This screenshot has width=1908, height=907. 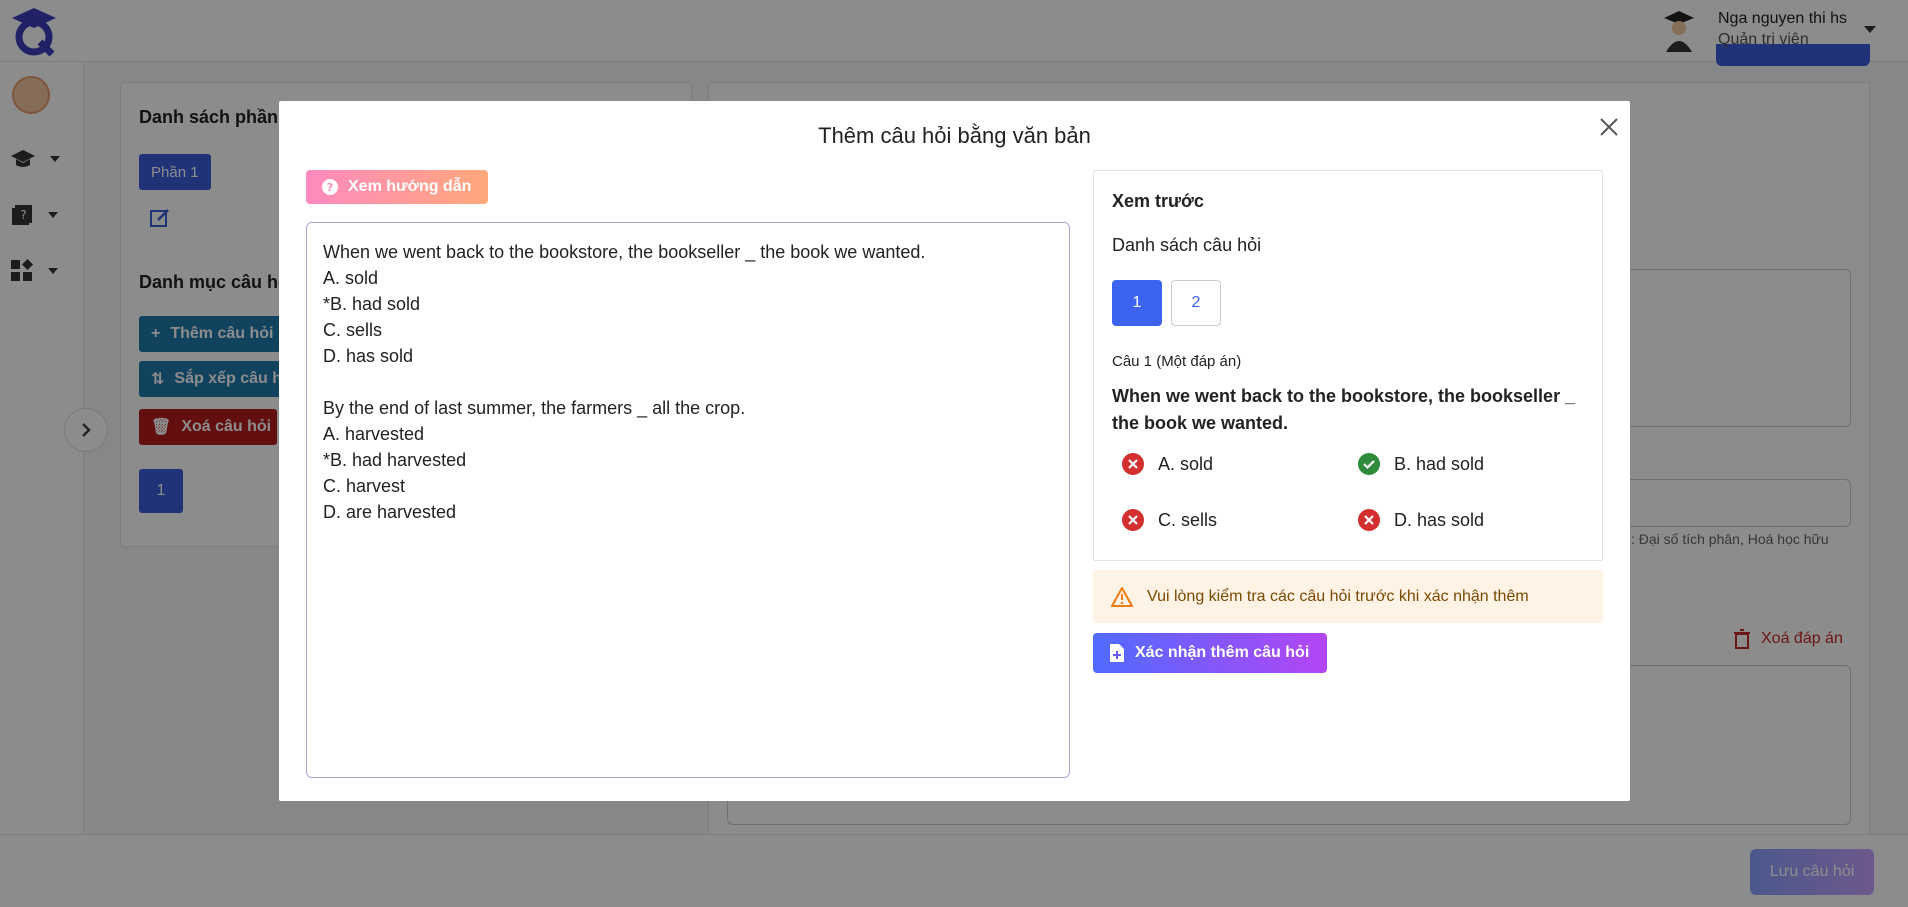 I want to click on option-a-label: A. sold, so click(x=1186, y=463).